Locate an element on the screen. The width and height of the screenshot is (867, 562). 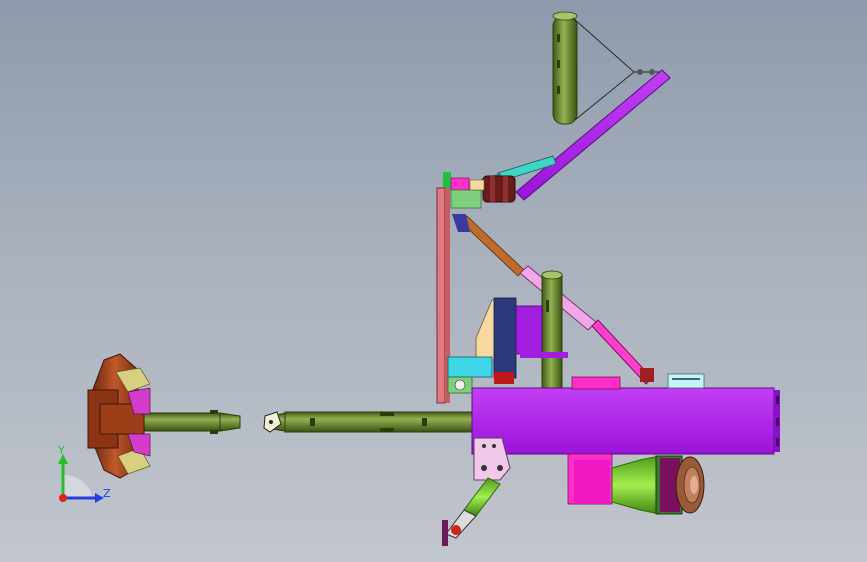
upper-purple-boom is located at coordinates (593, 135).